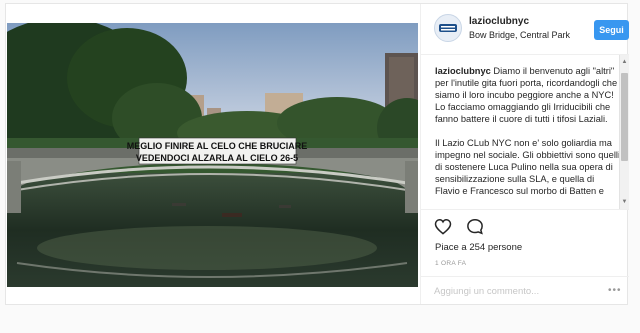 This screenshot has width=640, height=333. What do you see at coordinates (514, 291) in the screenshot?
I see `comment-input` at bounding box center [514, 291].